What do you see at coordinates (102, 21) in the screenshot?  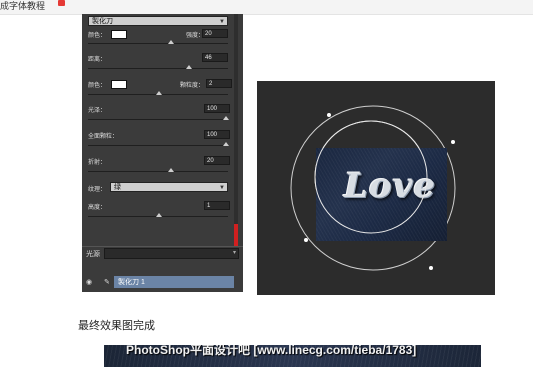 I see `effect-select-value: 製化刀` at bounding box center [102, 21].